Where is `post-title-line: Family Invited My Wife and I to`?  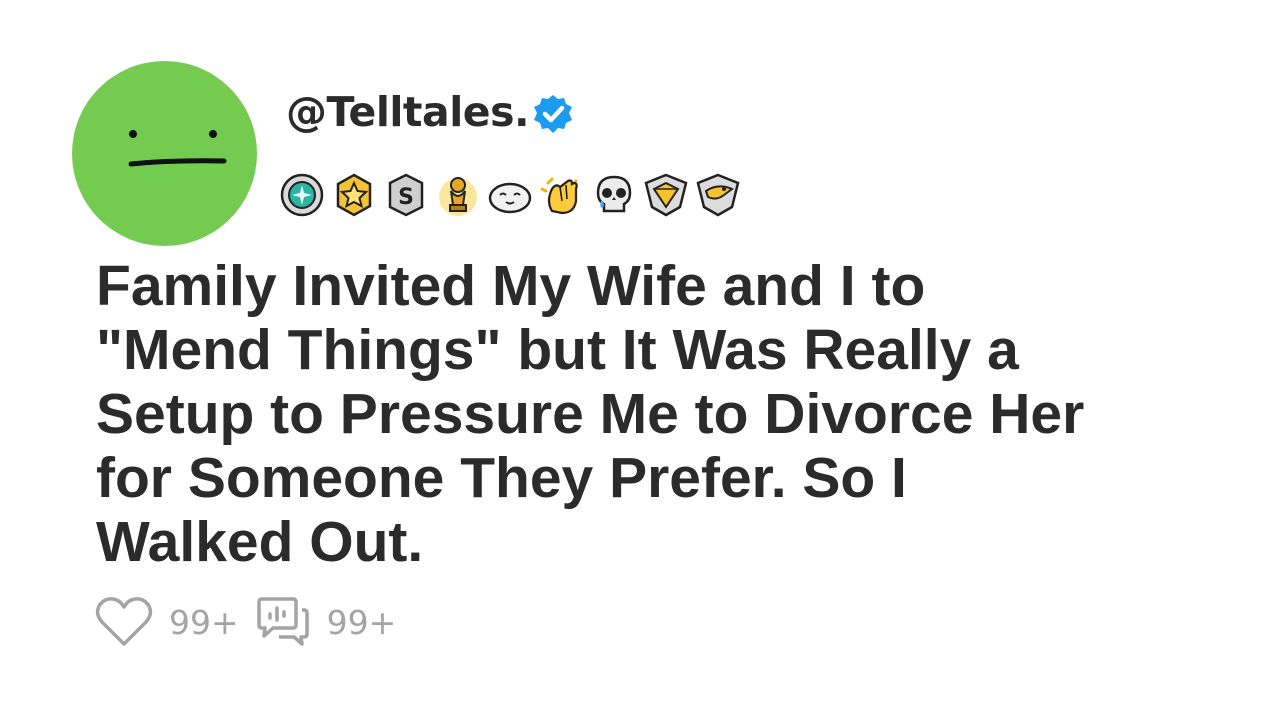
post-title-line: Family Invited My Wife and I to is located at coordinates (511, 286).